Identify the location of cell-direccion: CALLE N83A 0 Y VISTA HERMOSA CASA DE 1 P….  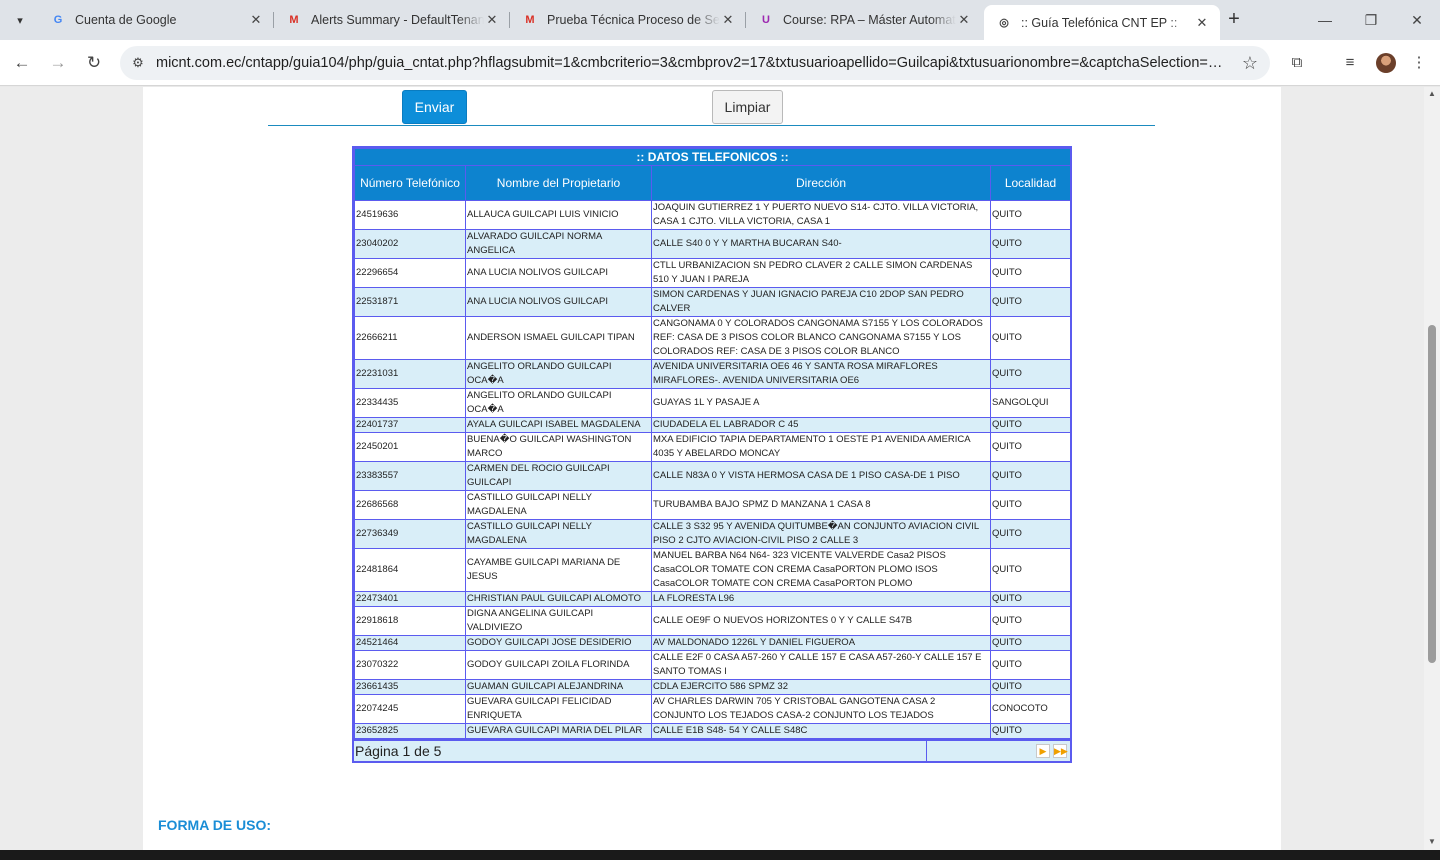
(821, 476).